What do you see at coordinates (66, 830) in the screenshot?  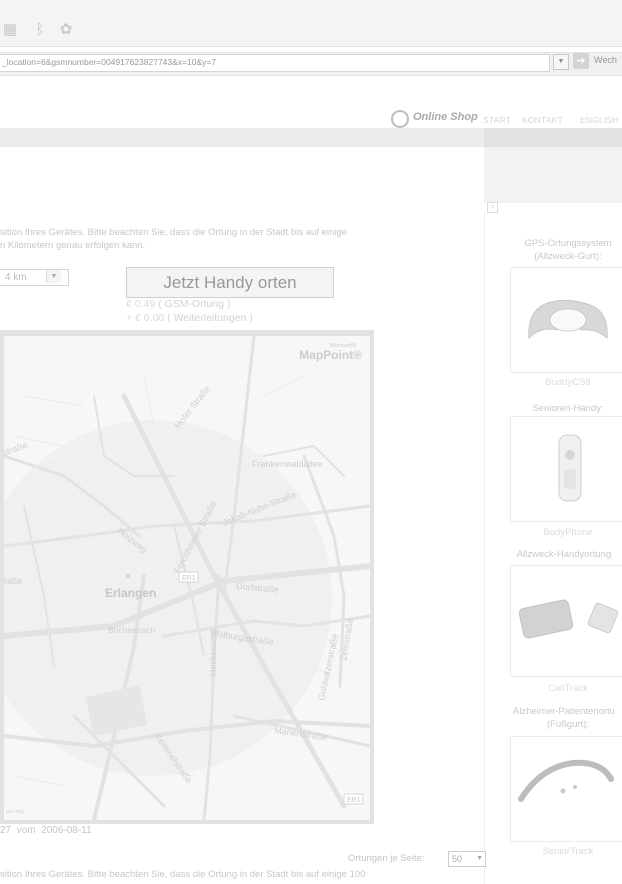 I see `date-value: 2006-08-11` at bounding box center [66, 830].